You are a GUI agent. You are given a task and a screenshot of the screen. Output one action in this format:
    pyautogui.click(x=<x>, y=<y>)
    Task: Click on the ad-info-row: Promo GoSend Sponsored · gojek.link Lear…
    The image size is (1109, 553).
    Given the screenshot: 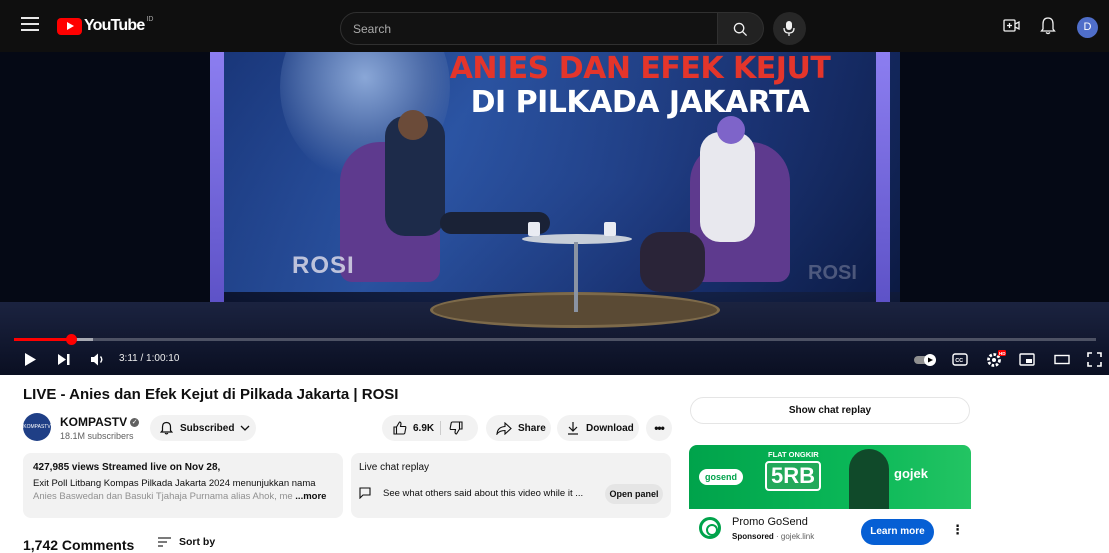 What is the action you would take?
    pyautogui.click(x=830, y=528)
    